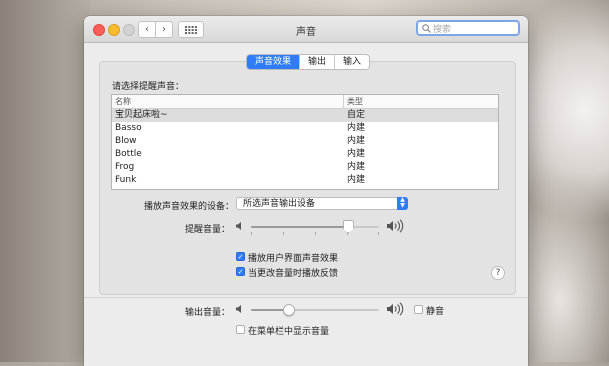 The image size is (609, 366). Describe the element at coordinates (141, 115) in the screenshot. I see `sound-name: 宝贝起床啦~` at that location.